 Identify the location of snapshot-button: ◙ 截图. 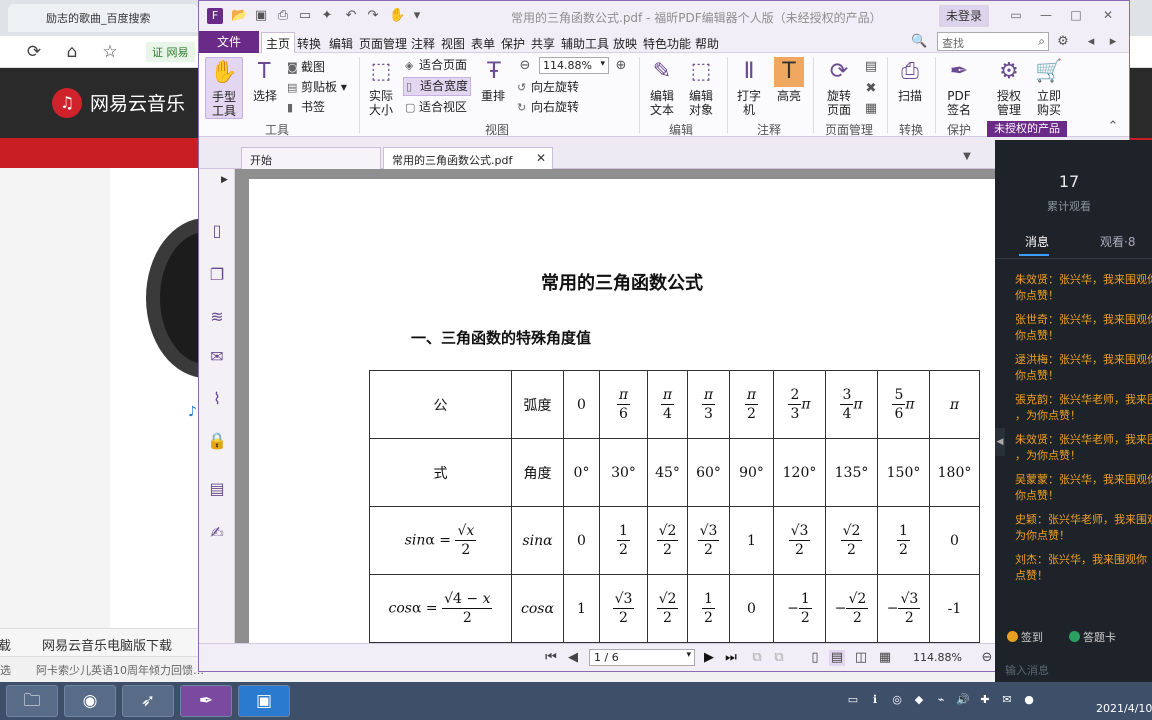
(306, 67).